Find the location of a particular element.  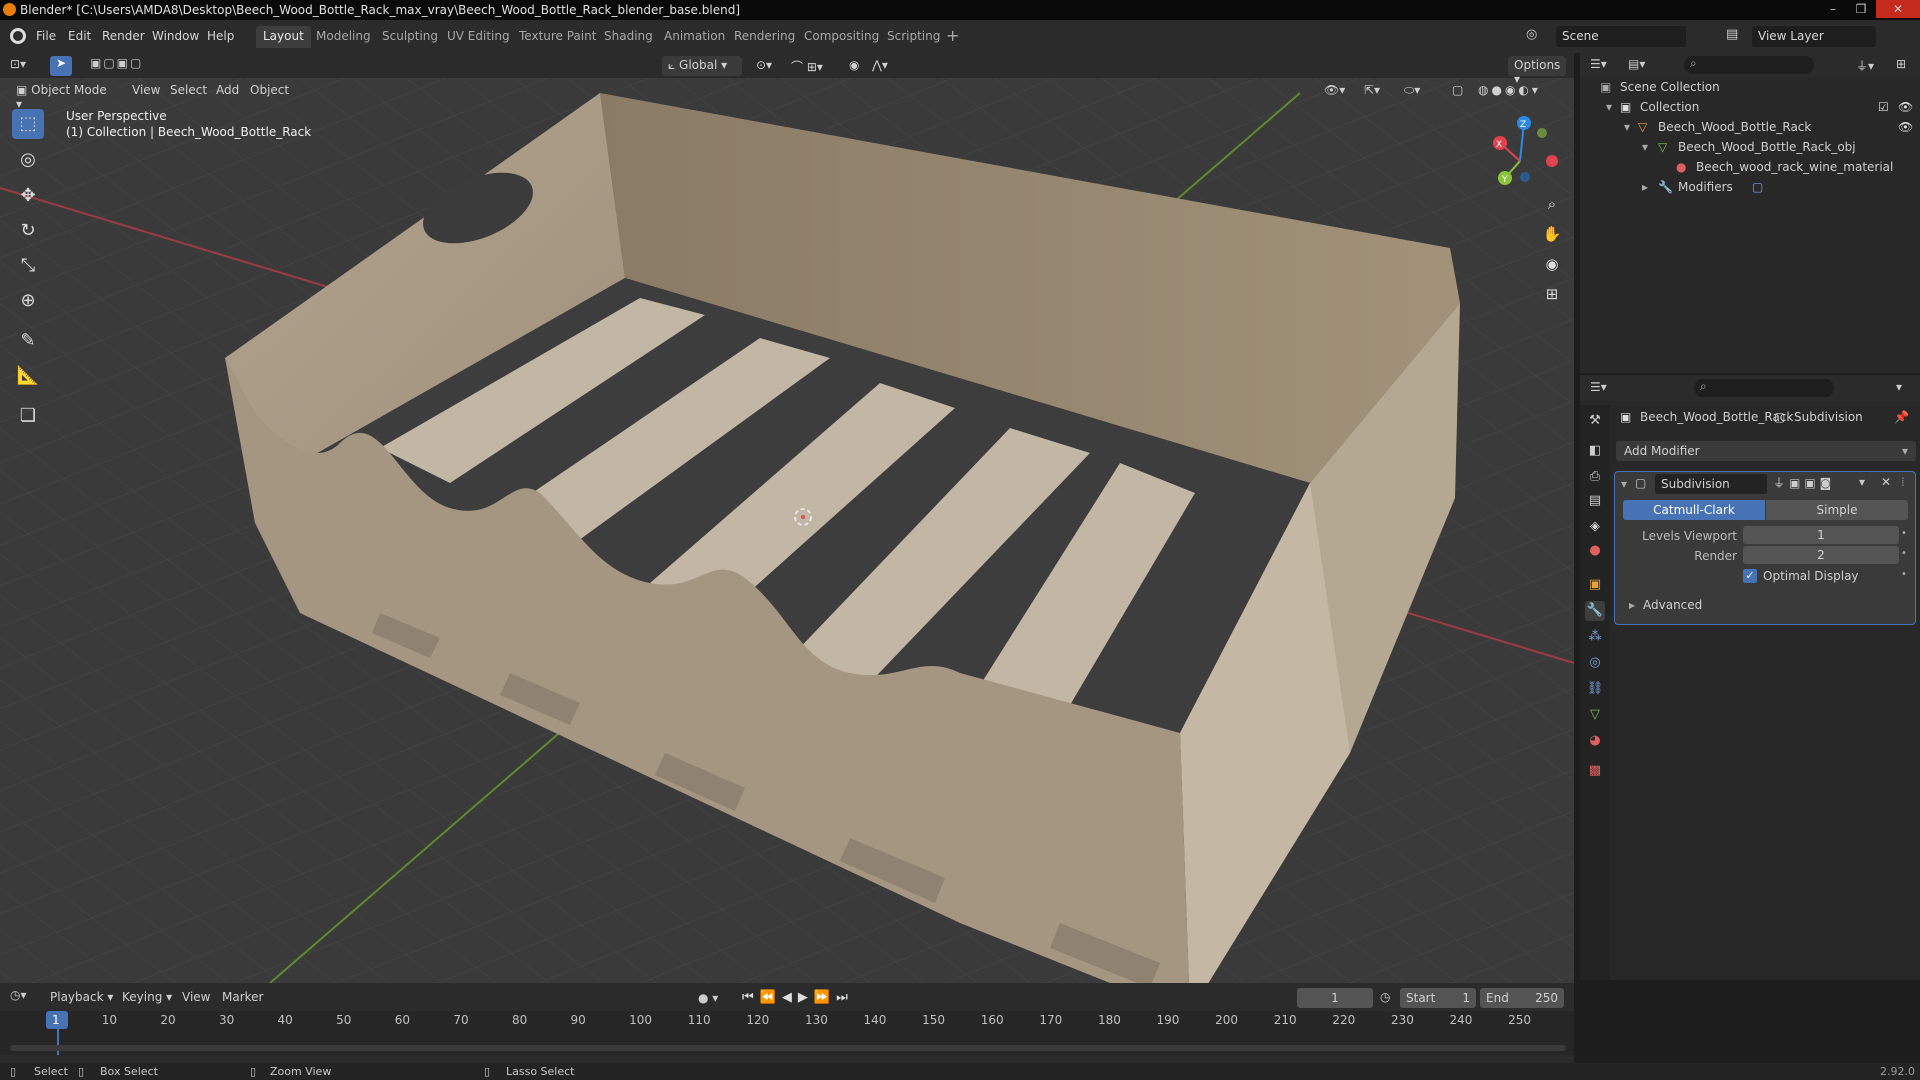

outliner-search-input: ⌕ is located at coordinates (1749, 65).